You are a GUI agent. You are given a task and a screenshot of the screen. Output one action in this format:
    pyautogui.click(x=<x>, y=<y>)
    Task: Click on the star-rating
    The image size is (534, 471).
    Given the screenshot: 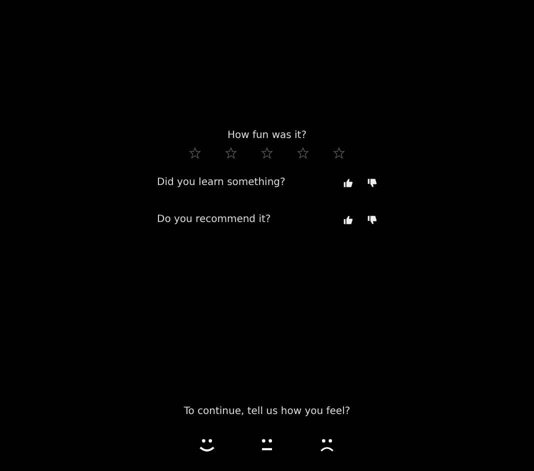 What is the action you would take?
    pyautogui.click(x=267, y=153)
    